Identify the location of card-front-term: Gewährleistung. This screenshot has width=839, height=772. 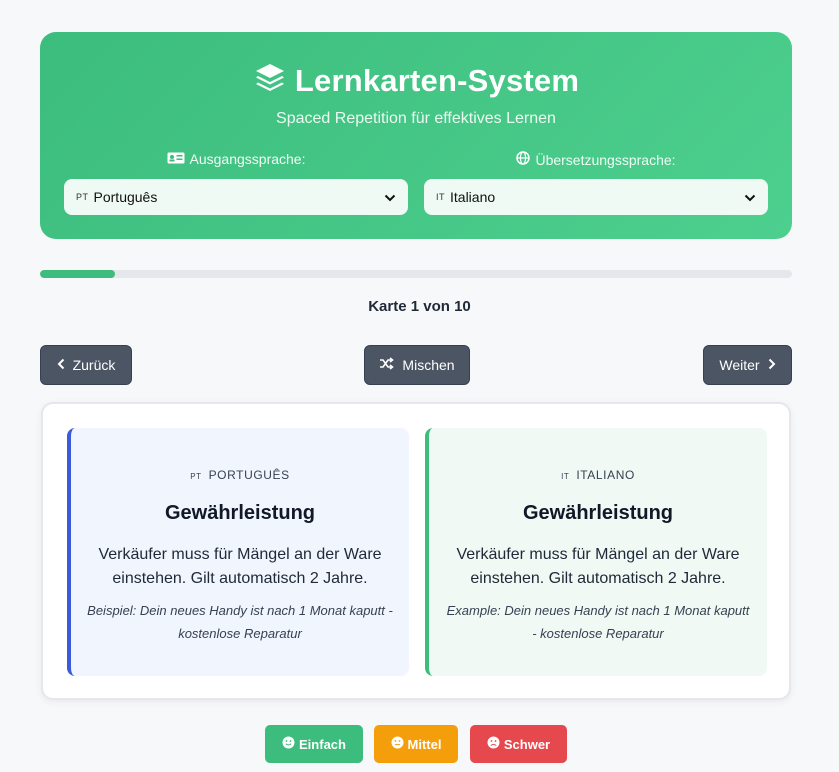
(240, 513).